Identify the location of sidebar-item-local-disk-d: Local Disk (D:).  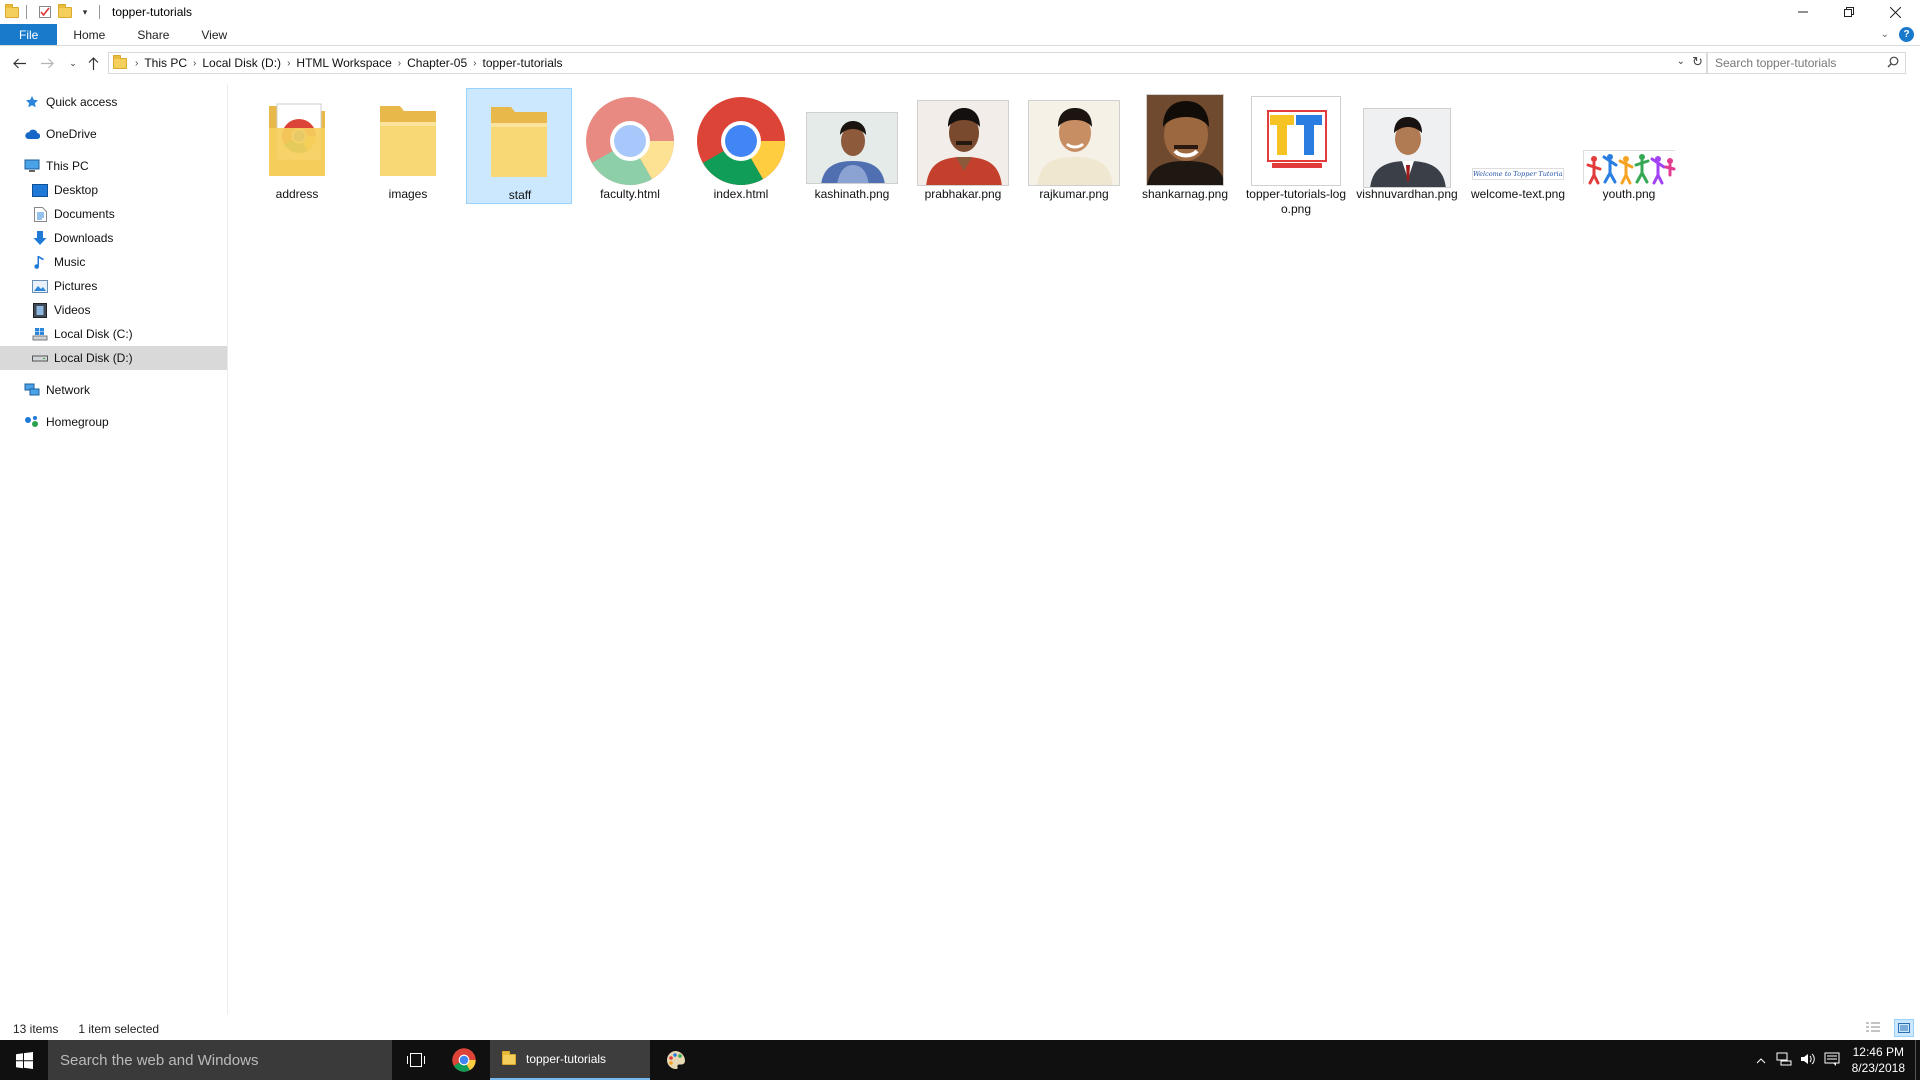
(113, 358).